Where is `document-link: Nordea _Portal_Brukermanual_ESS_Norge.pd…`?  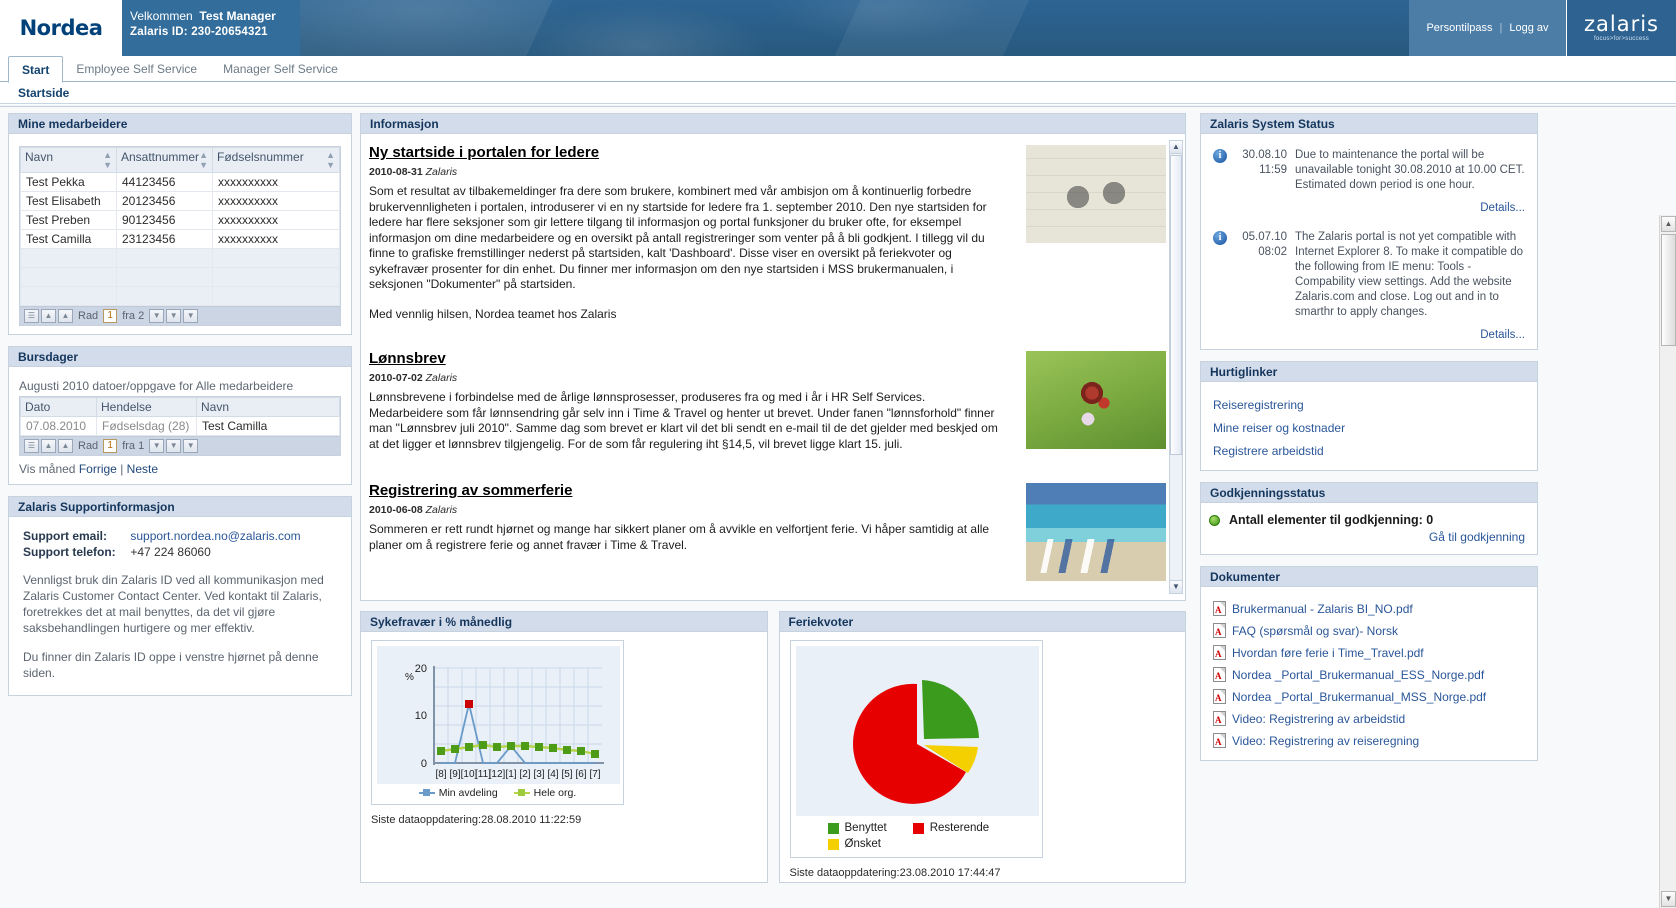
document-link: Nordea _Portal_Brukermanual_ESS_Norge.pd… is located at coordinates (1358, 675).